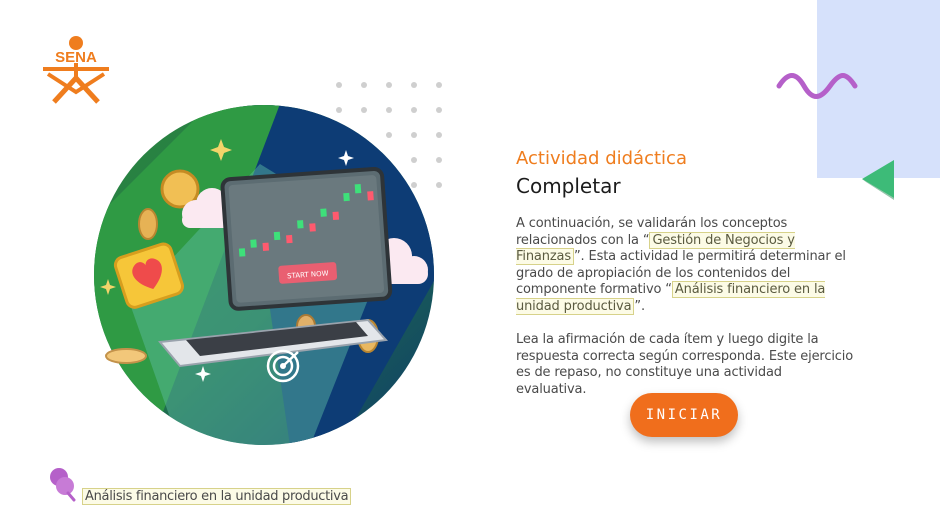 The width and height of the screenshot is (940, 528). What do you see at coordinates (568, 186) in the screenshot?
I see `activity-title: Completar` at bounding box center [568, 186].